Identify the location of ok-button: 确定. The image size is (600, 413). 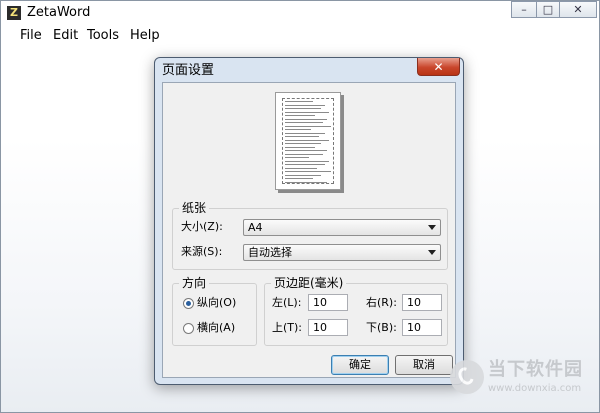
(360, 365).